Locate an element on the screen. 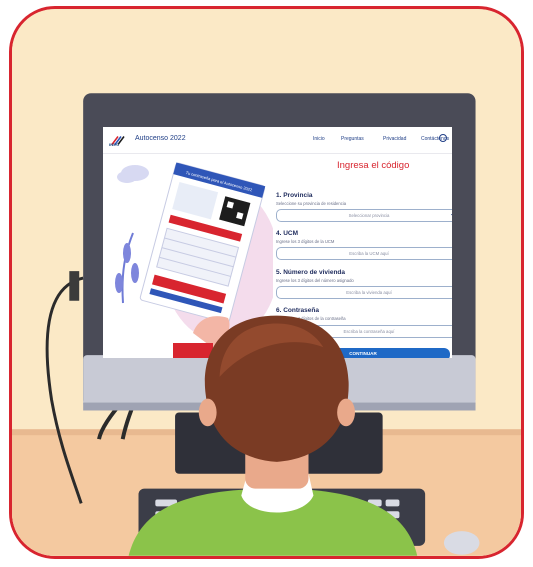 The image size is (533, 567). inec-logo-icon is located at coordinates (118, 140).